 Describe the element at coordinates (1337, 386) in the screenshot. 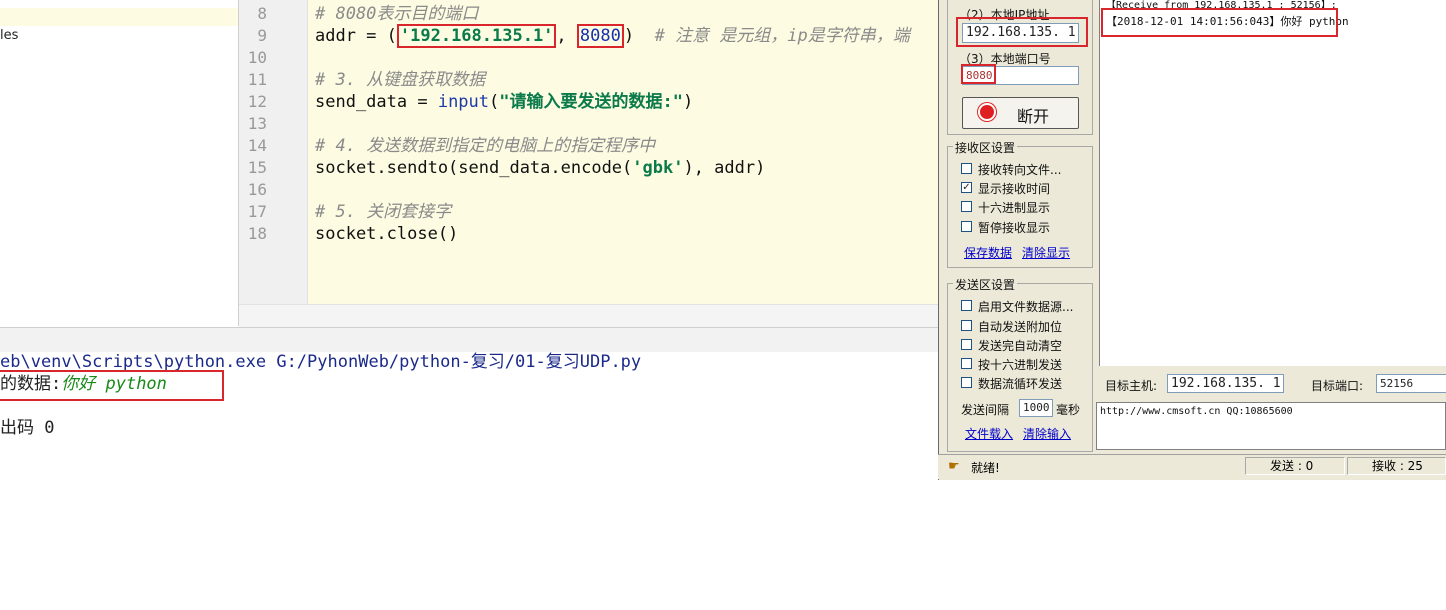

I see `target-port-label: 目标端口:` at that location.